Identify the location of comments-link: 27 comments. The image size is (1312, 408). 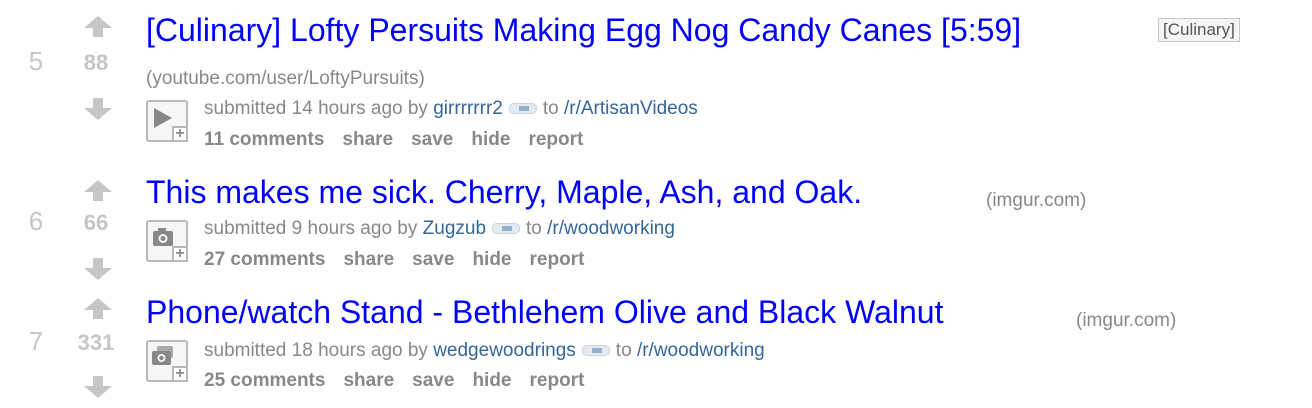
(264, 259).